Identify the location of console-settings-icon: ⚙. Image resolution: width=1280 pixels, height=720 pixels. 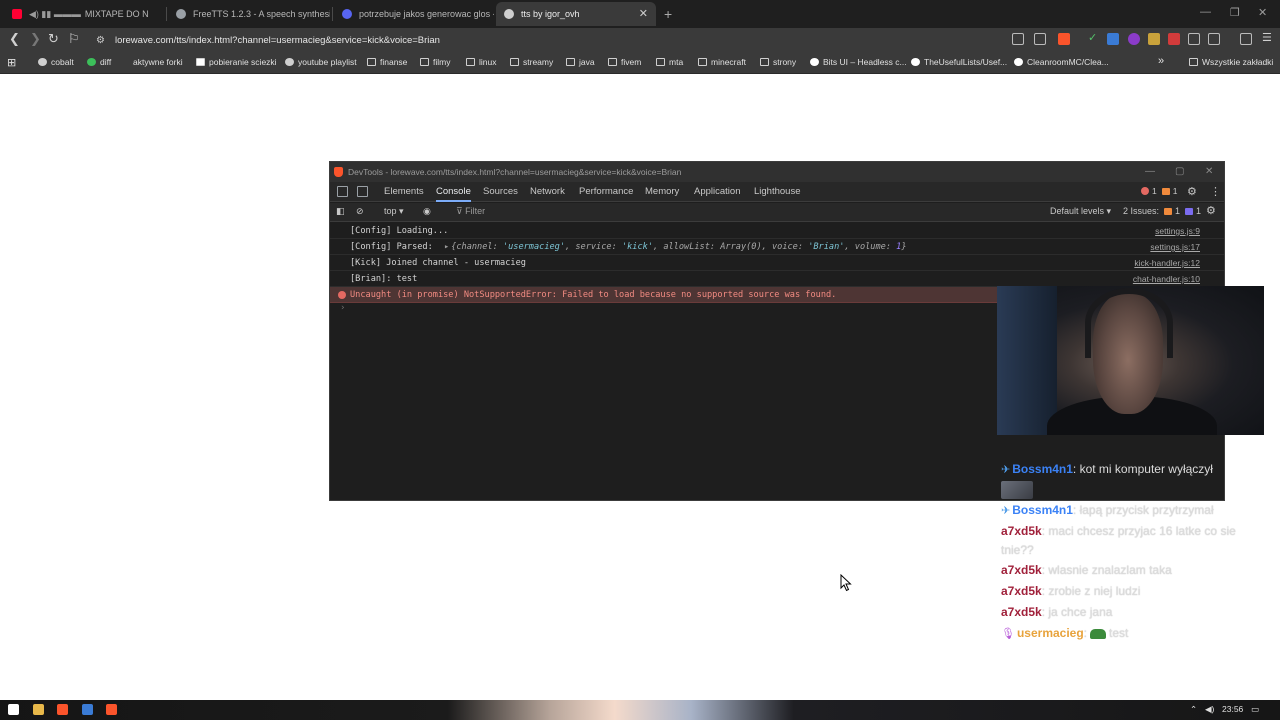
(1211, 210).